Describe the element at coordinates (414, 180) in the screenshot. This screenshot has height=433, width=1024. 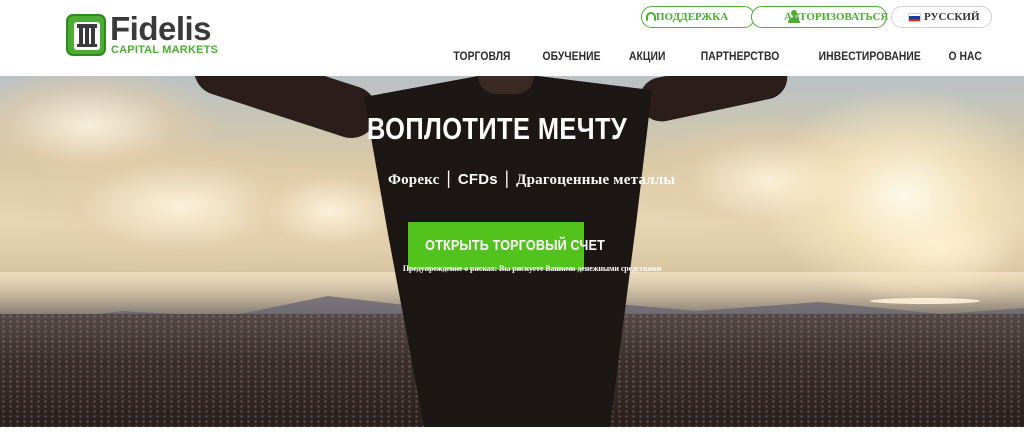
I see `product-forex: Форекс` at that location.